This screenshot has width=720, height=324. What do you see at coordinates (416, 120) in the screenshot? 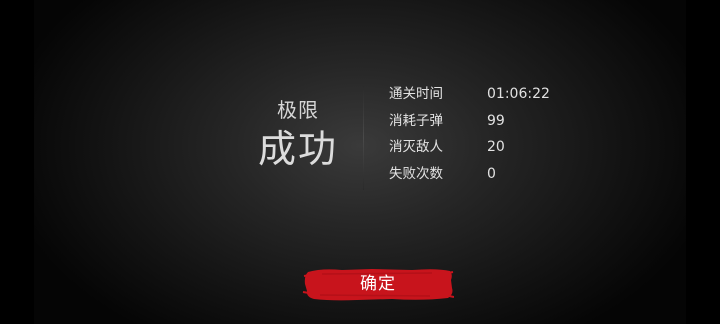
I see `stat-label: 消耗子弹` at bounding box center [416, 120].